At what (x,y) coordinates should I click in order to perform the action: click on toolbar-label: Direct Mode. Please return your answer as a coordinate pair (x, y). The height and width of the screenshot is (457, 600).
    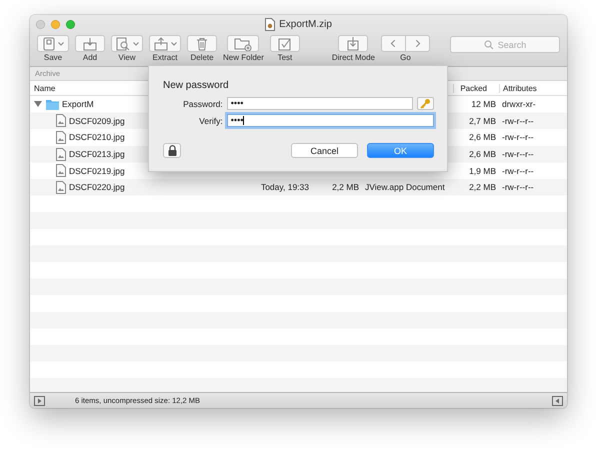
    Looking at the image, I should click on (353, 57).